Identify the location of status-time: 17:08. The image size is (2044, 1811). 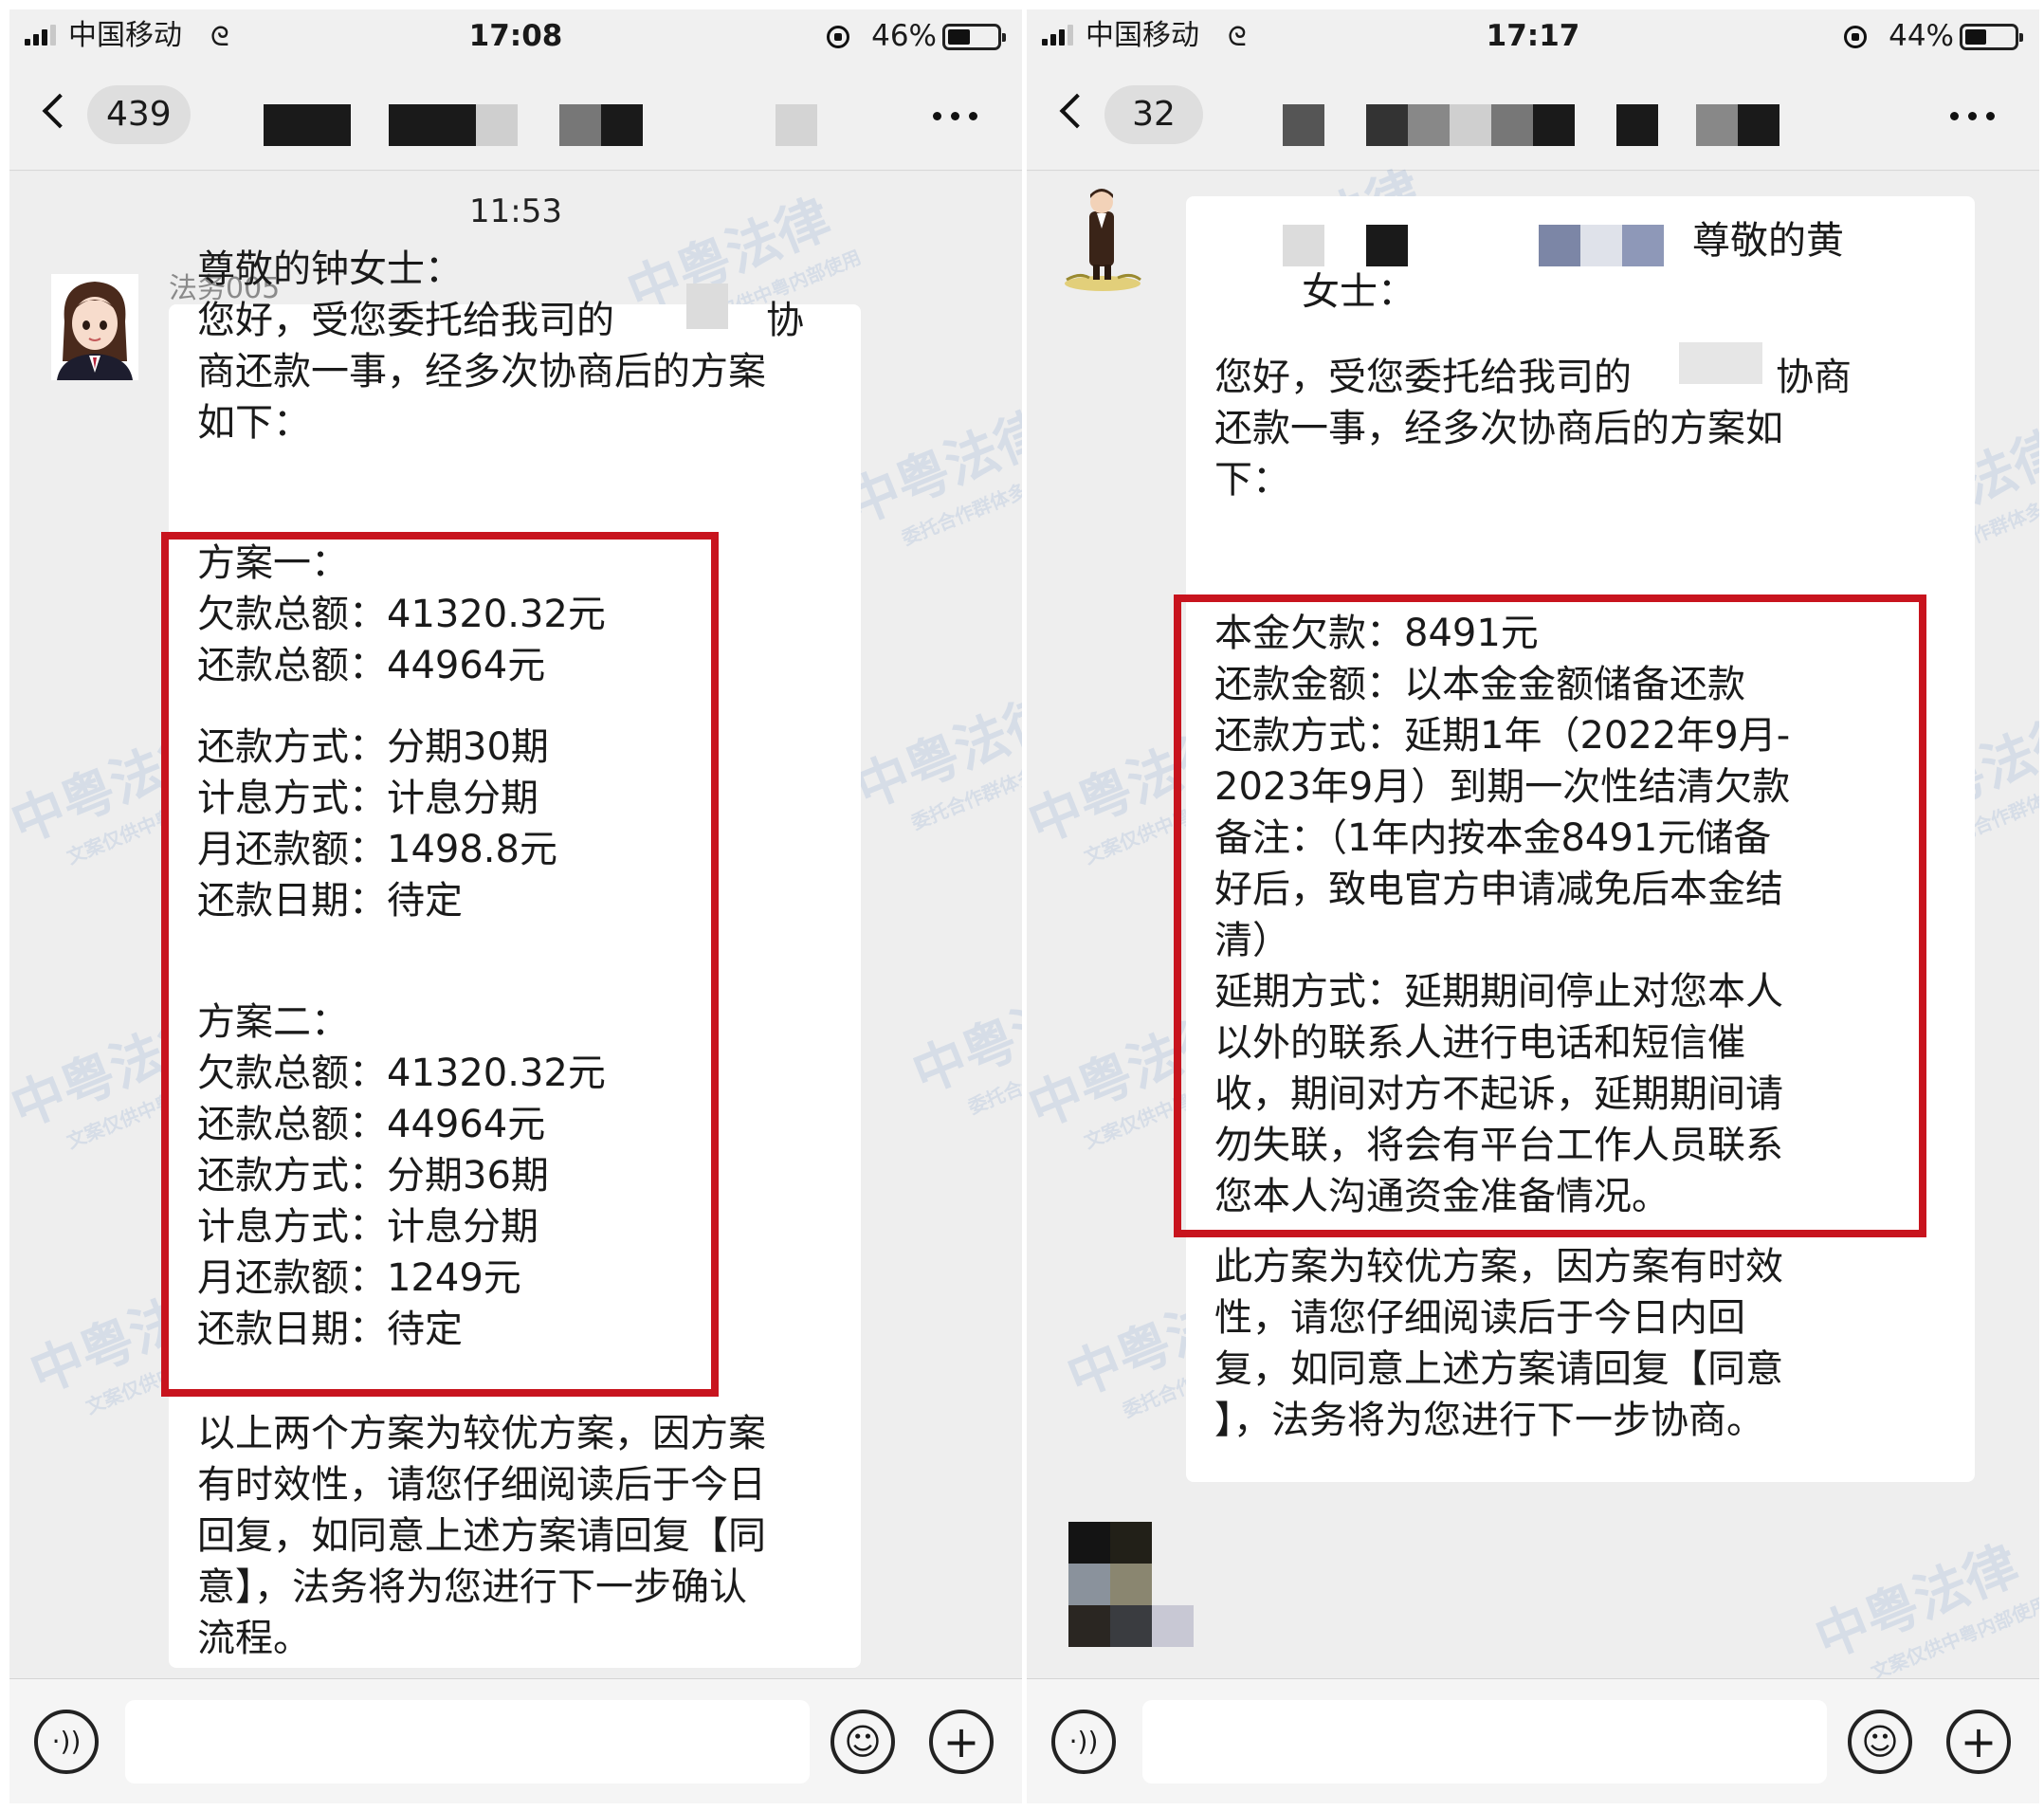
(515, 36).